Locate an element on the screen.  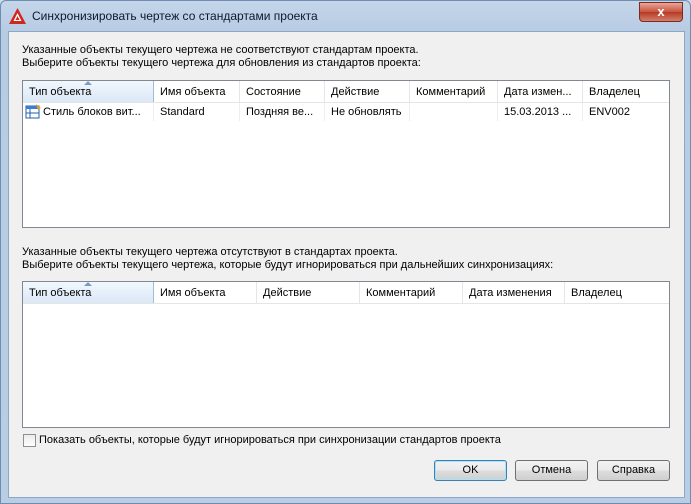
cell-object-name: Standard is located at coordinates (197, 112).